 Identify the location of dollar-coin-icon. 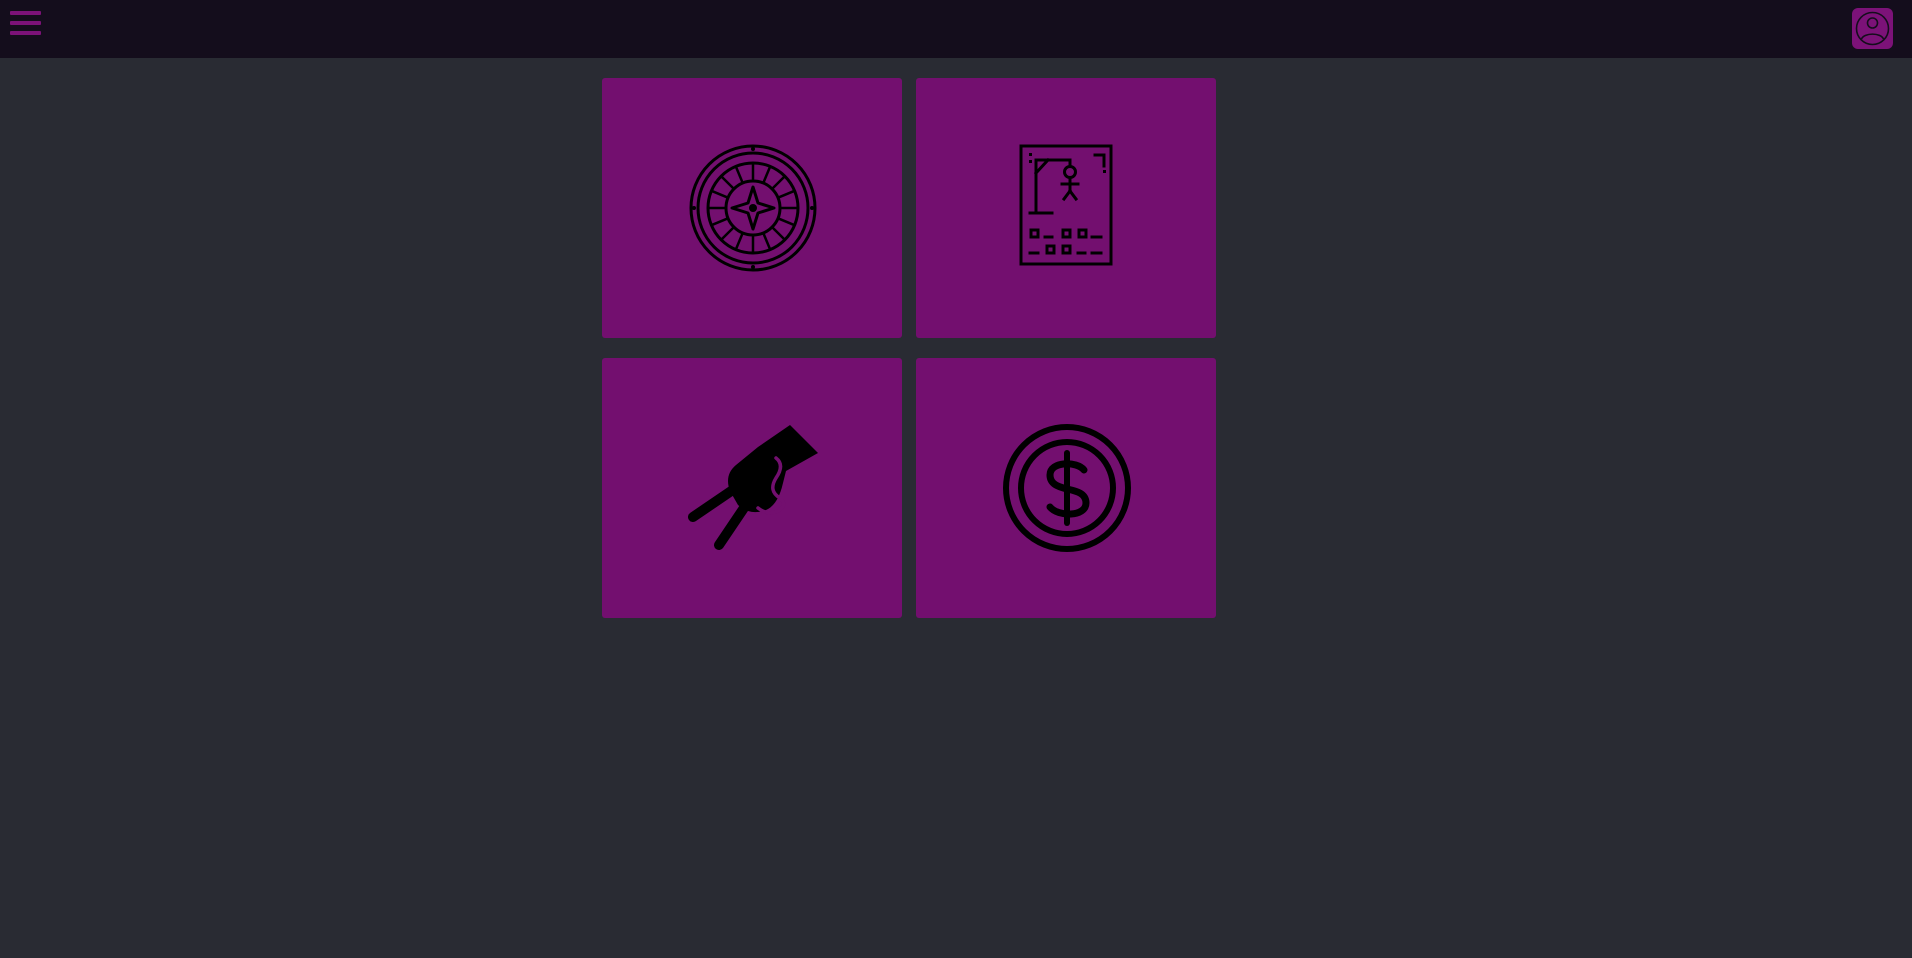
(1067, 488).